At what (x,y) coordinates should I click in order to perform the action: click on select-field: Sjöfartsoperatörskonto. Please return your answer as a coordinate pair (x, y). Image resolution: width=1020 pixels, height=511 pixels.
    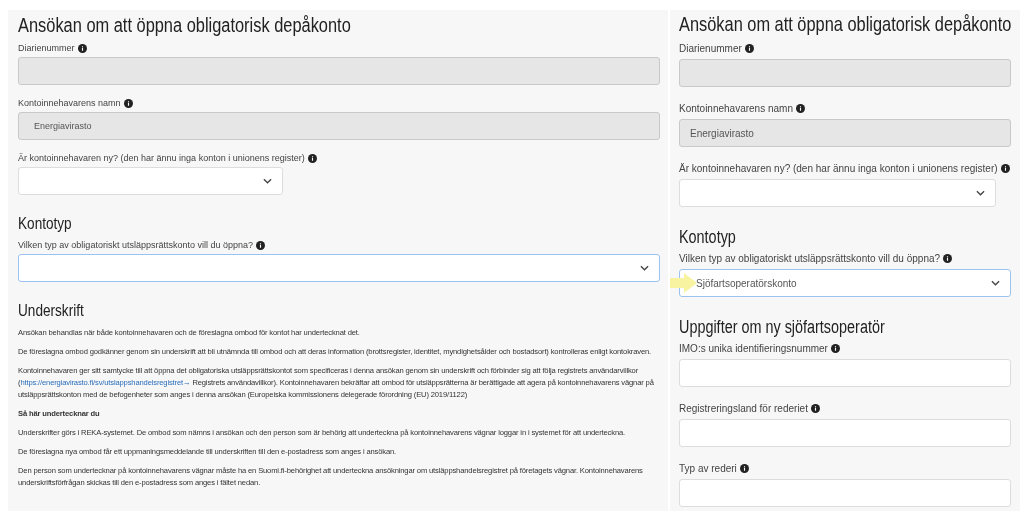
    Looking at the image, I should click on (845, 283).